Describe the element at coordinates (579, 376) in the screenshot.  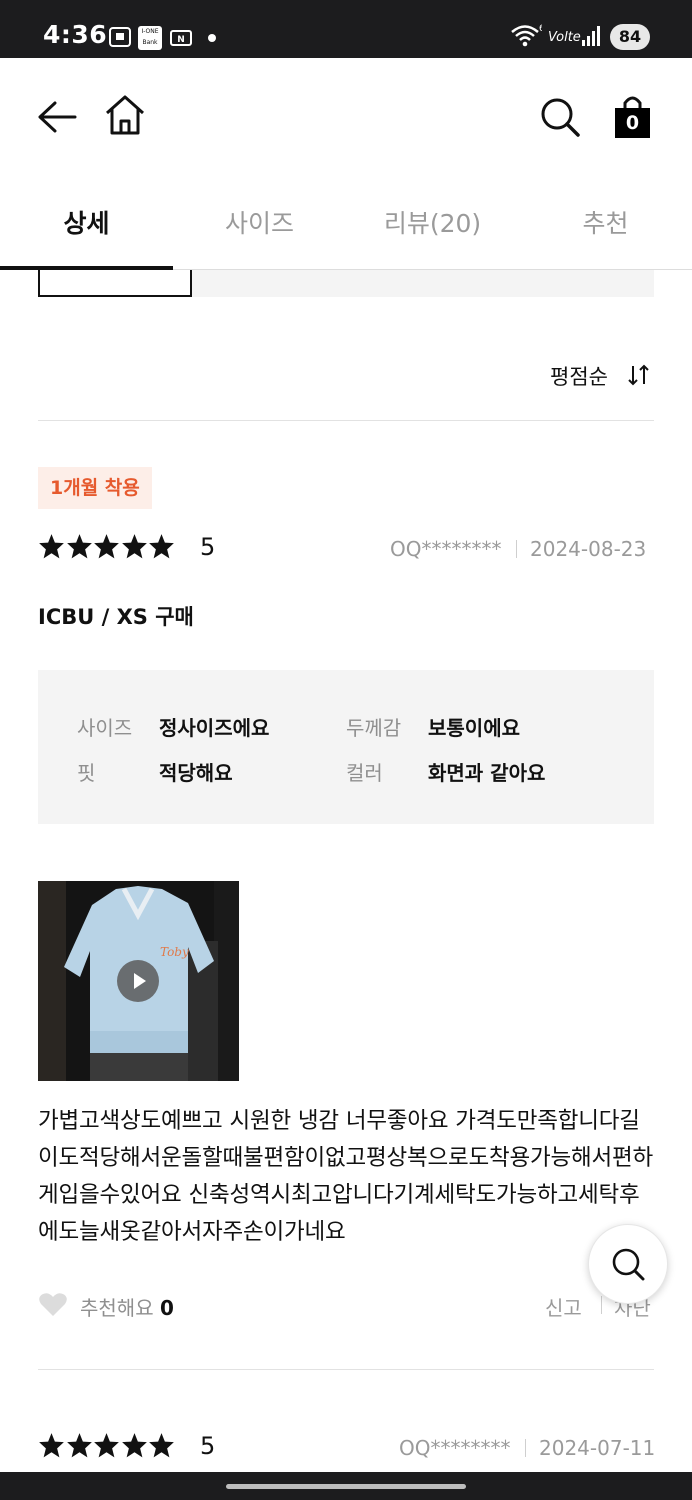
I see `sort-label: 평점순` at that location.